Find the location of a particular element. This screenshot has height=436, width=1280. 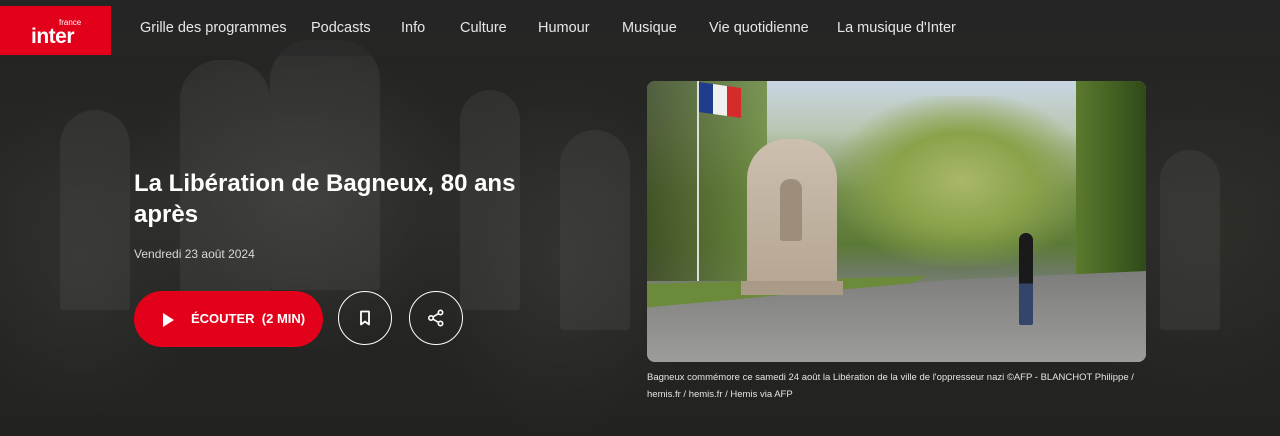

nav-item-musique: Musique is located at coordinates (649, 28).